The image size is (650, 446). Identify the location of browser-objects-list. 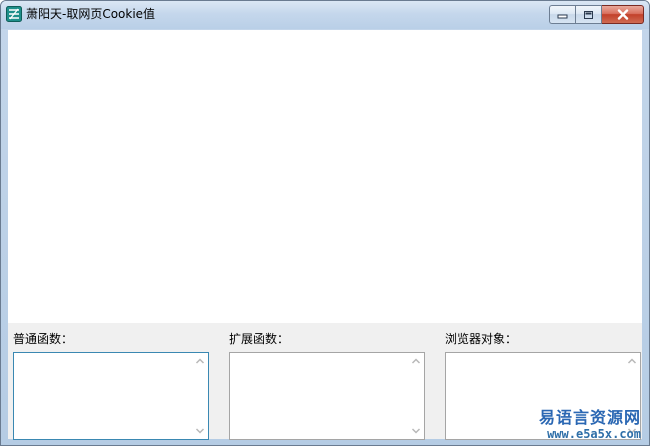
(543, 396).